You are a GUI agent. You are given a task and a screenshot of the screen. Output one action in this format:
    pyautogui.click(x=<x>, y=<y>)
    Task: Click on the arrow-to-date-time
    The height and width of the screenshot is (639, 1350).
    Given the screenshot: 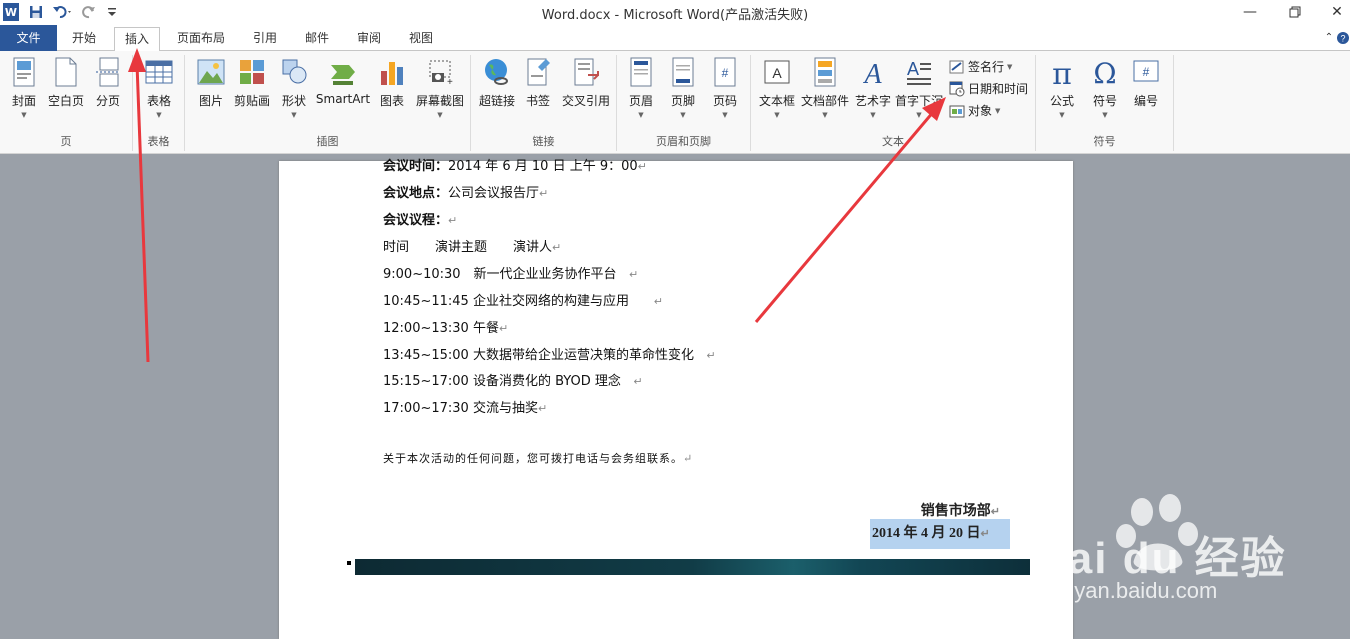 What is the action you would take?
    pyautogui.click(x=850, y=210)
    